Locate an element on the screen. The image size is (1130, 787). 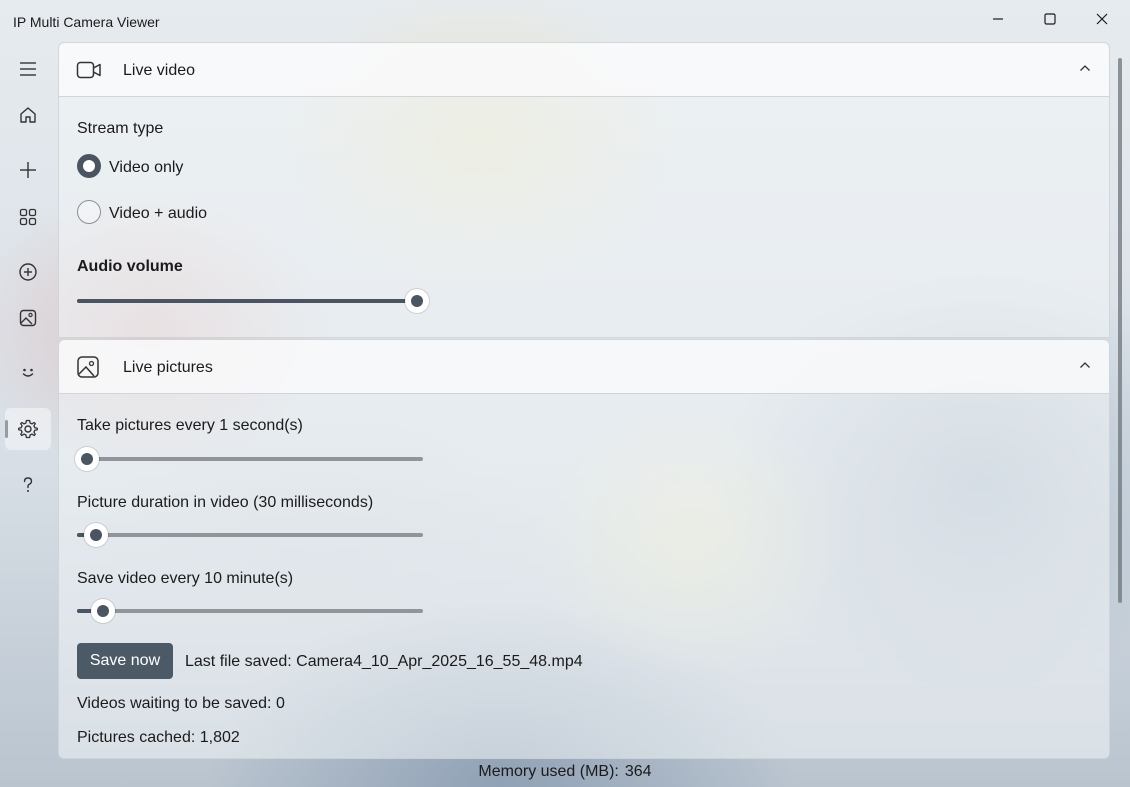
nav-settings-button is located at coordinates (28, 429).